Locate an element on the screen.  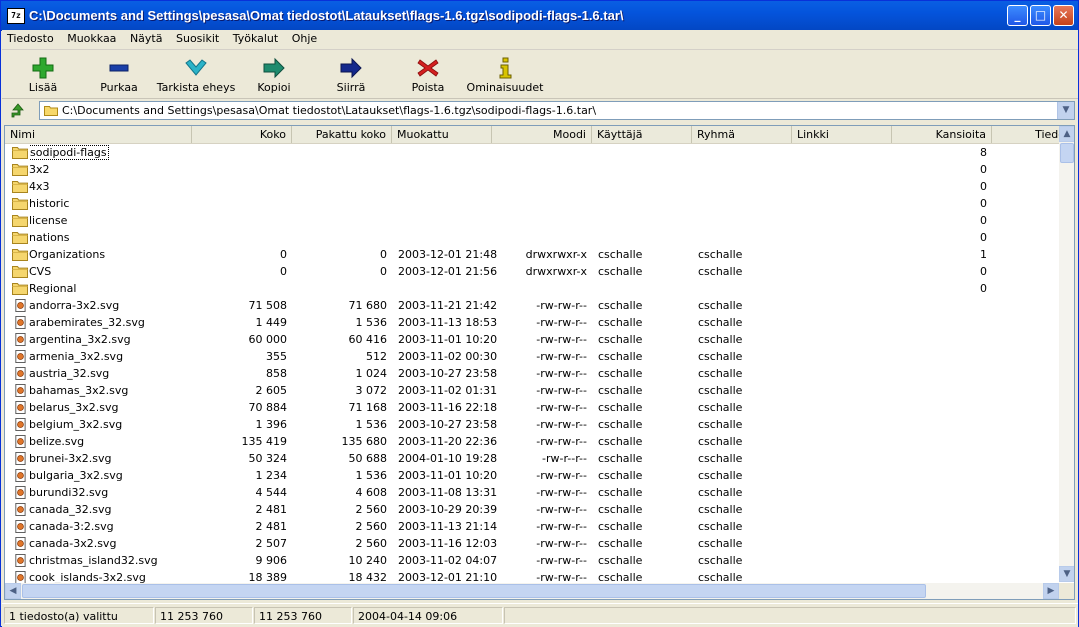
file-folder-count: 0 is located at coordinates (983, 288).